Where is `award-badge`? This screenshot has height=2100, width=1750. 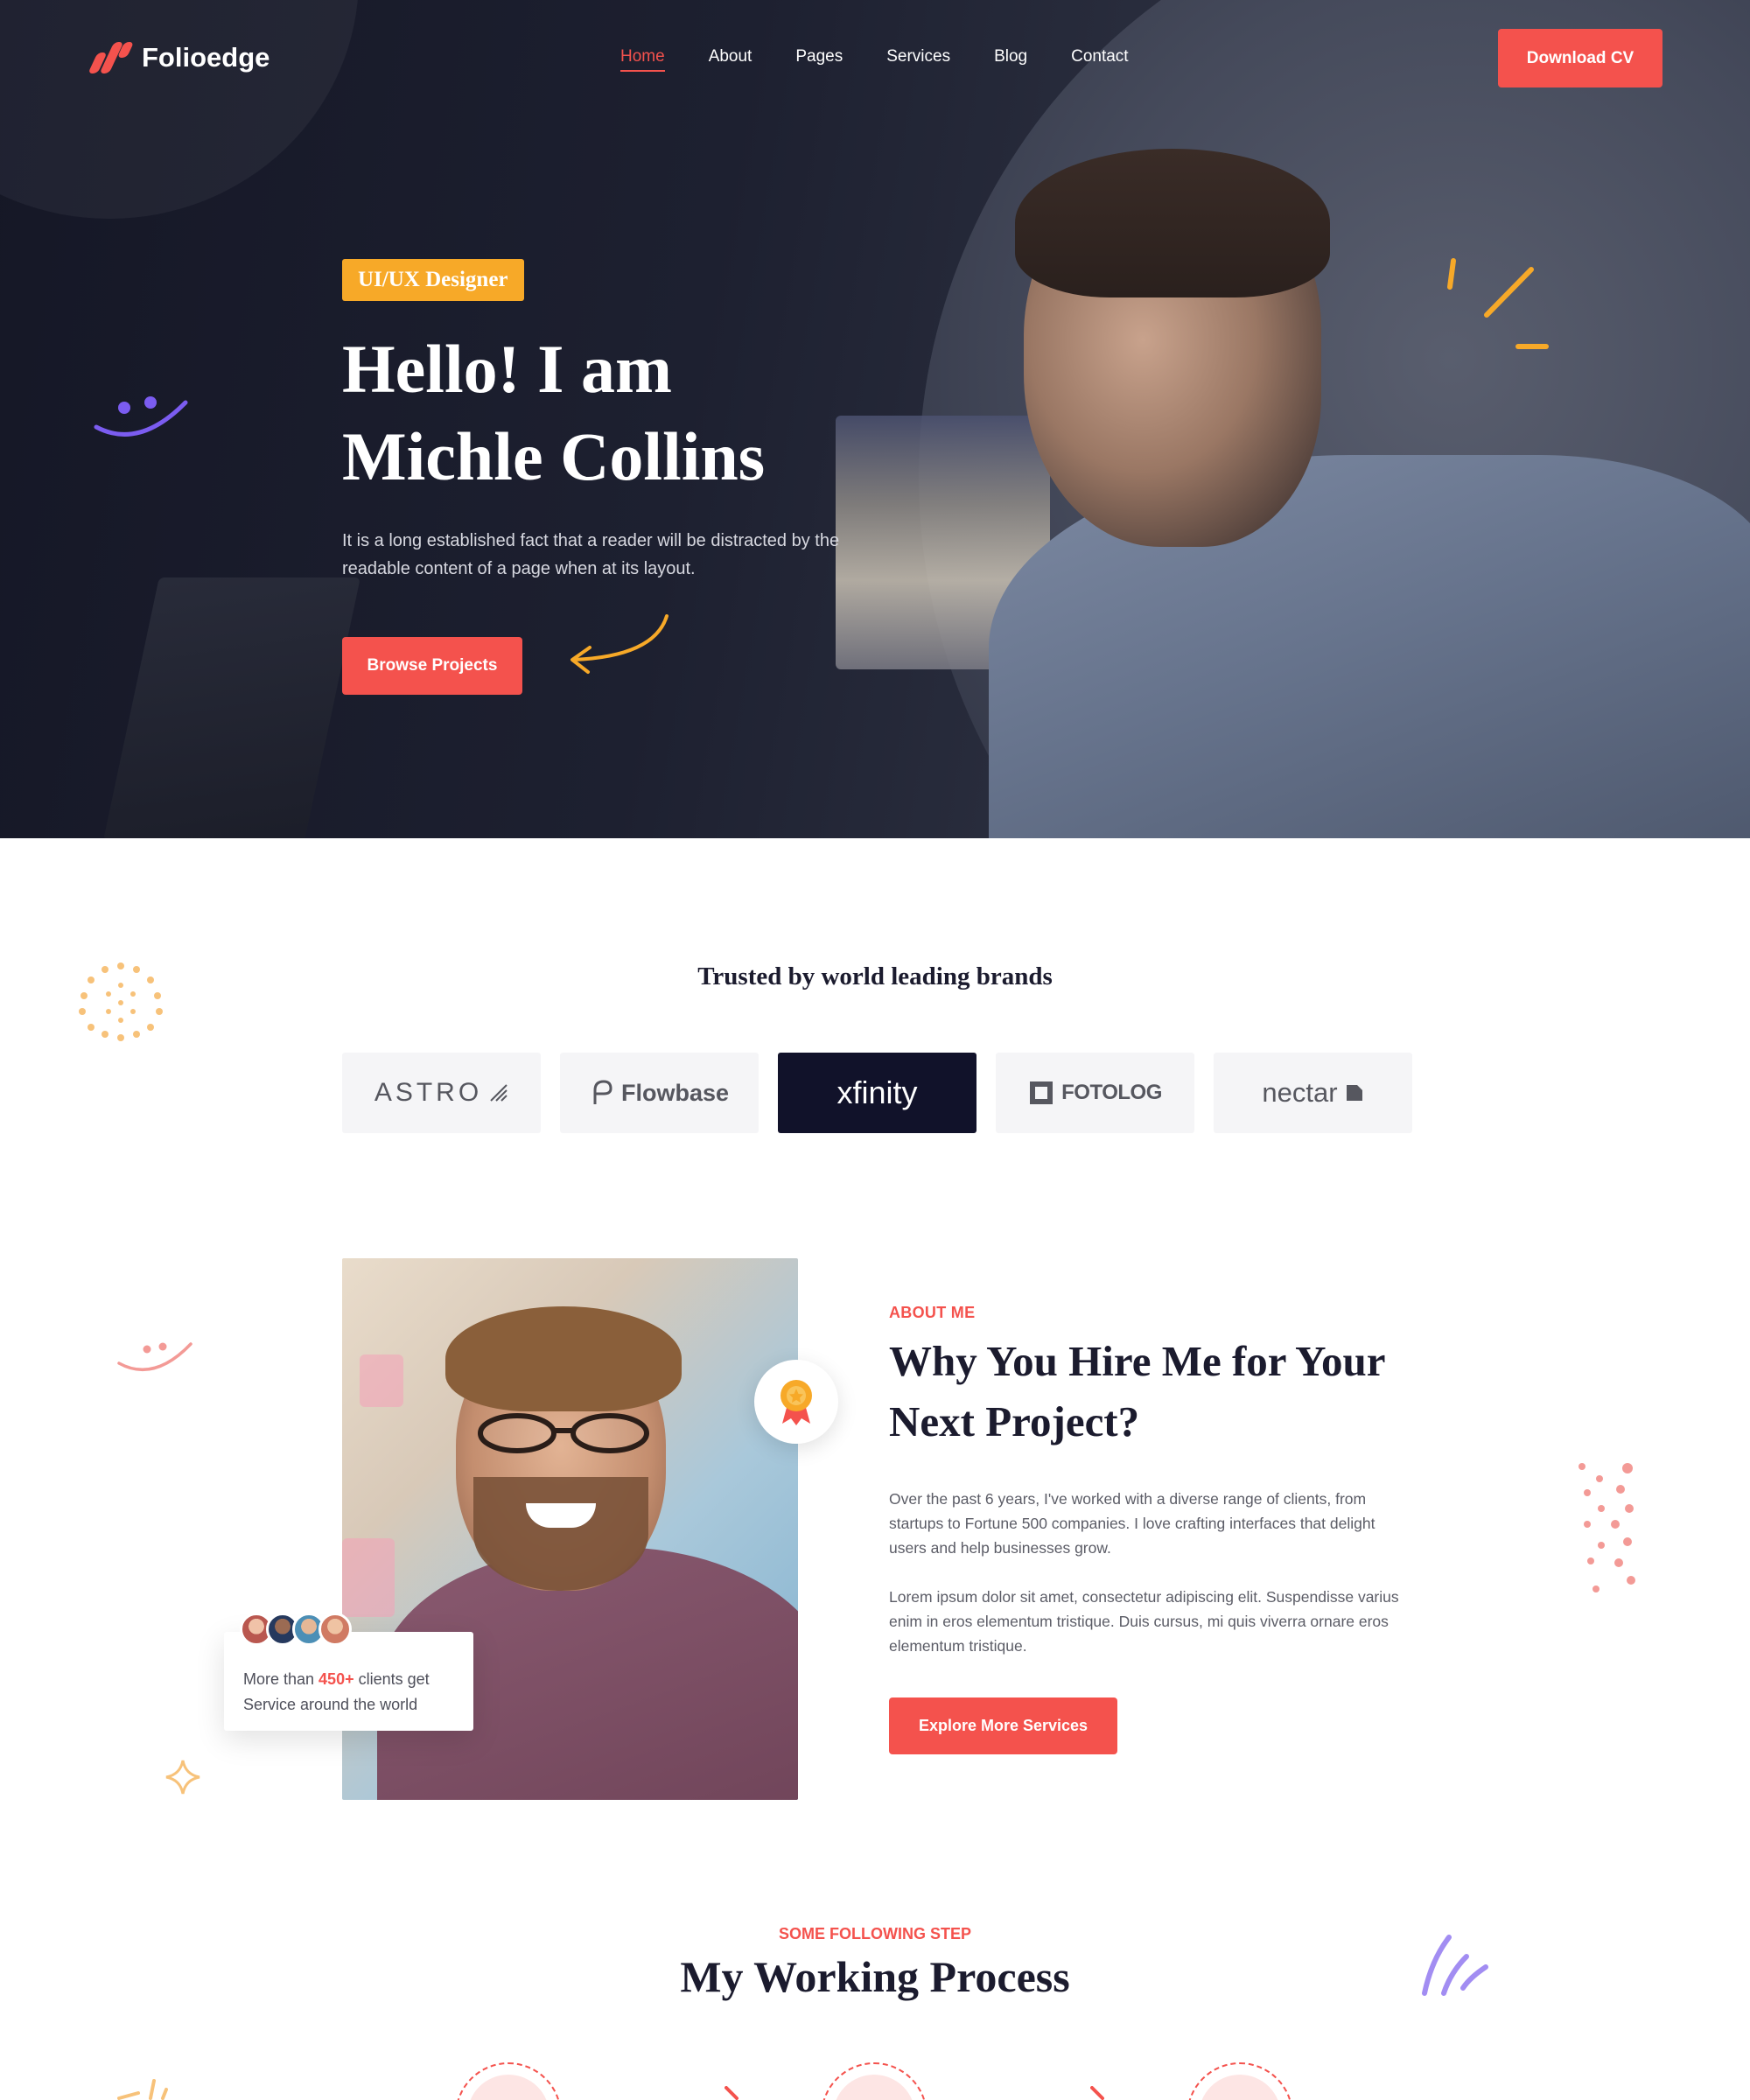
award-badge is located at coordinates (796, 1402).